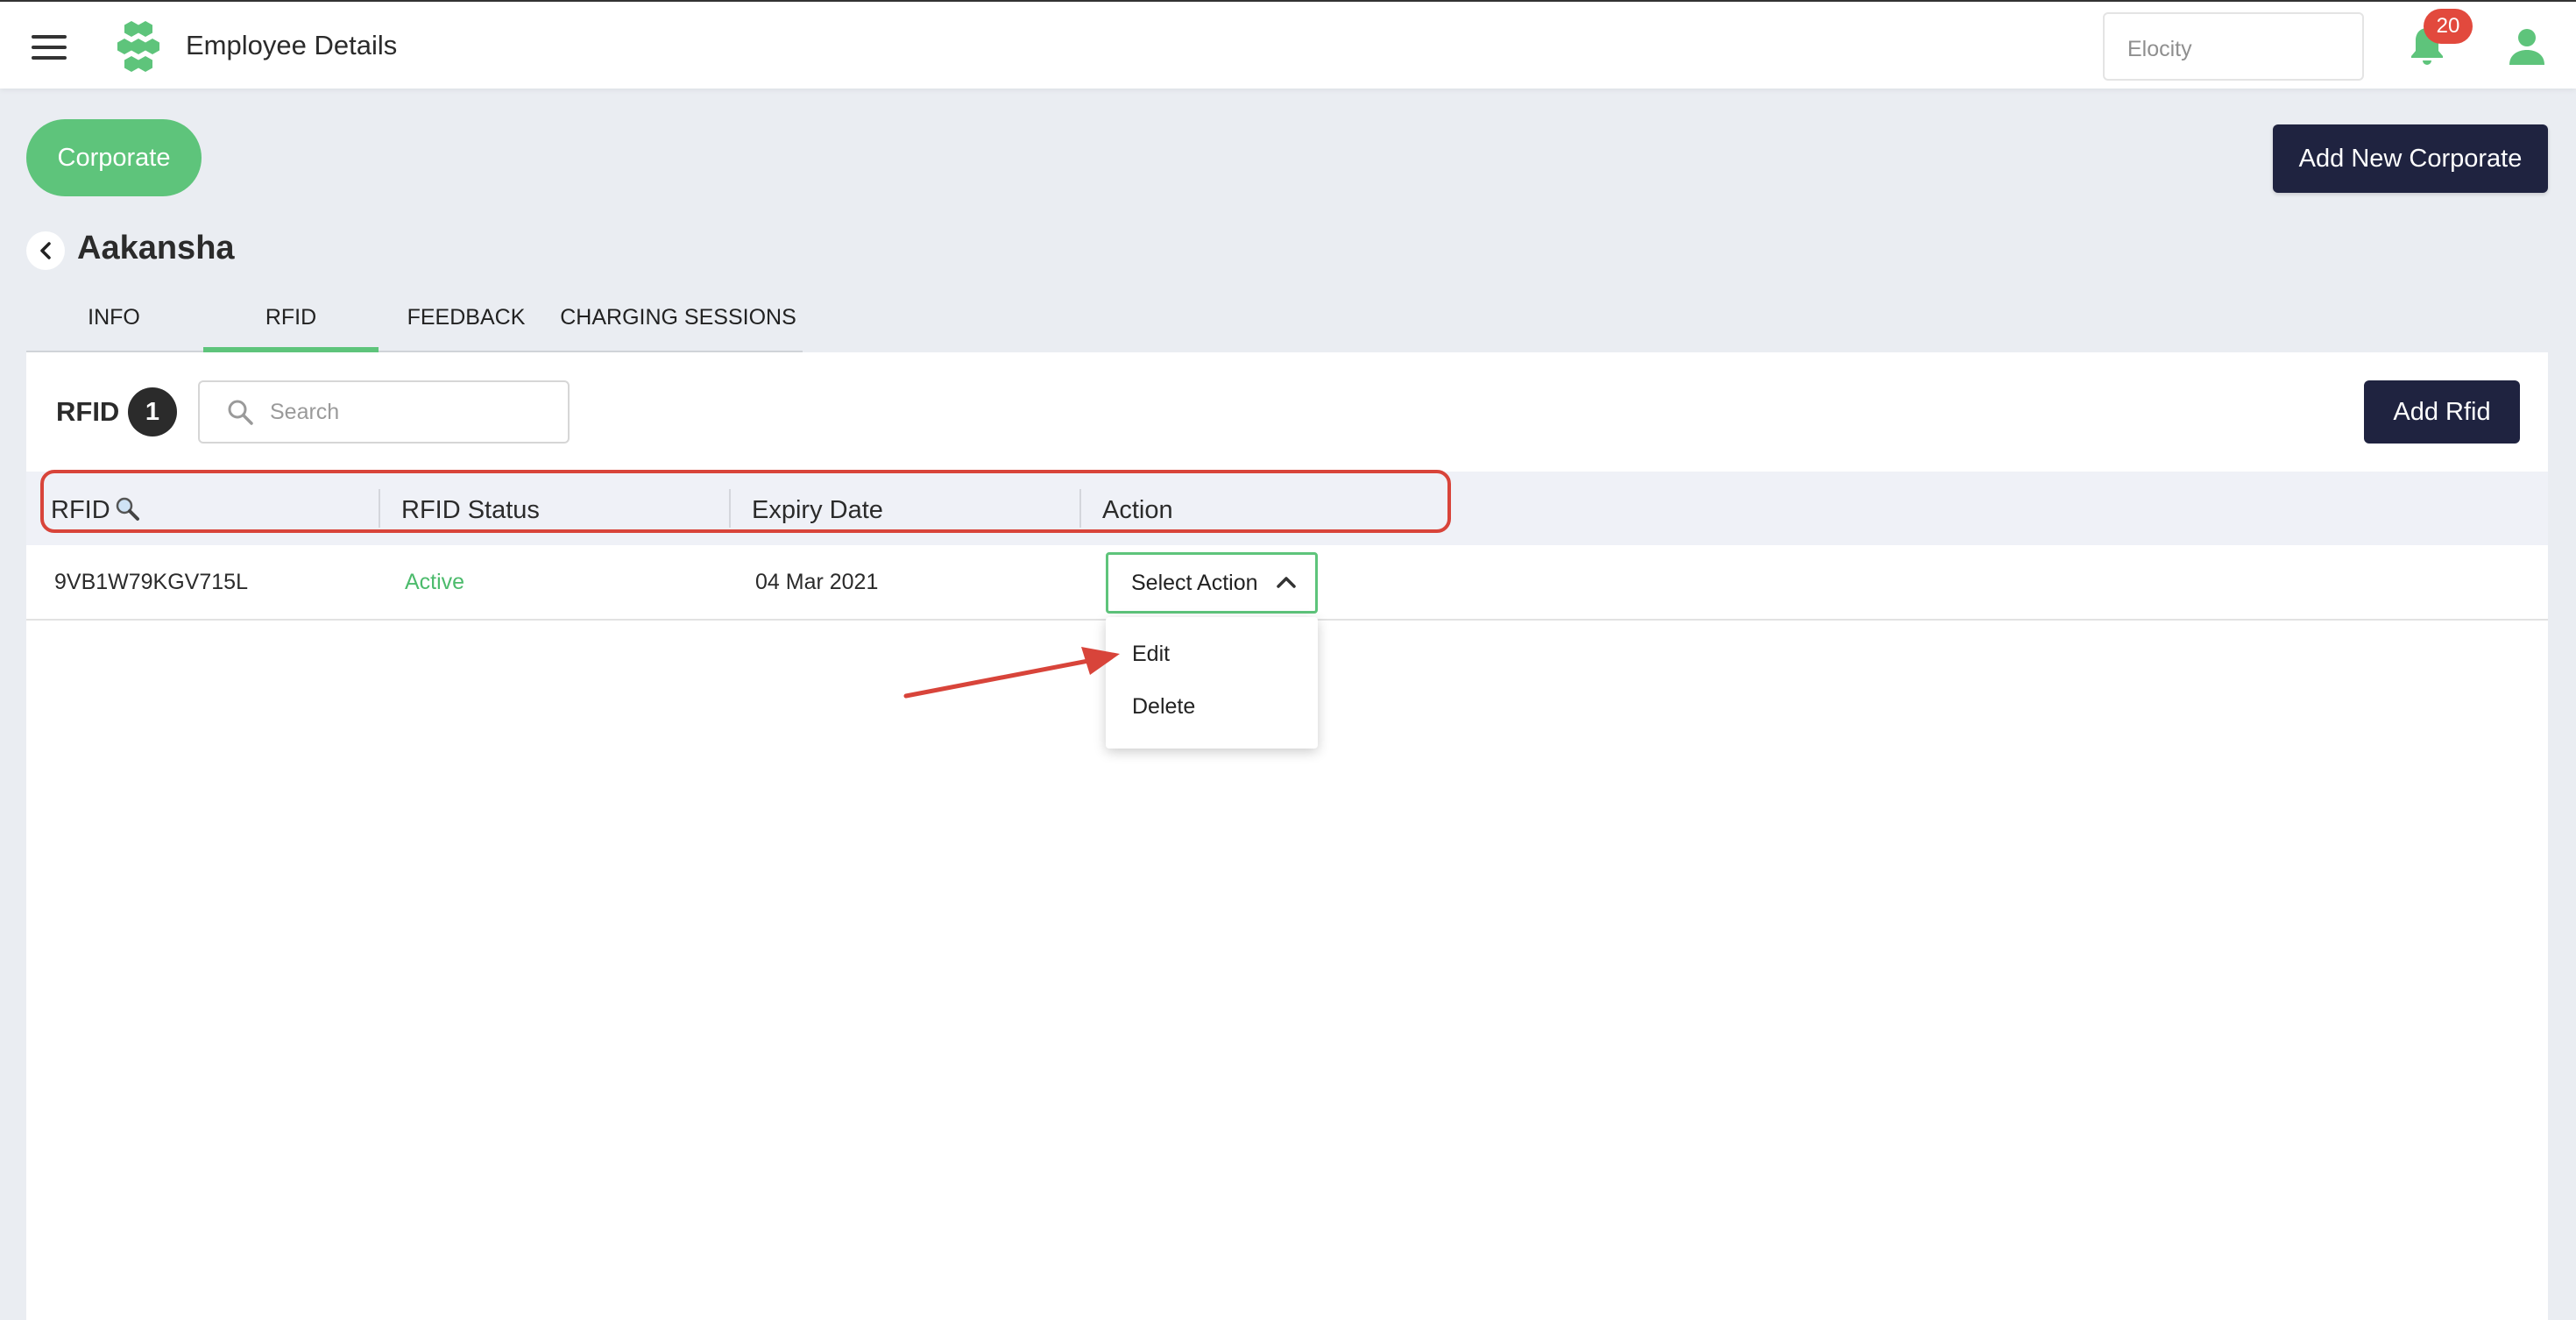  What do you see at coordinates (114, 323) in the screenshot?
I see `tab-info: INFO` at bounding box center [114, 323].